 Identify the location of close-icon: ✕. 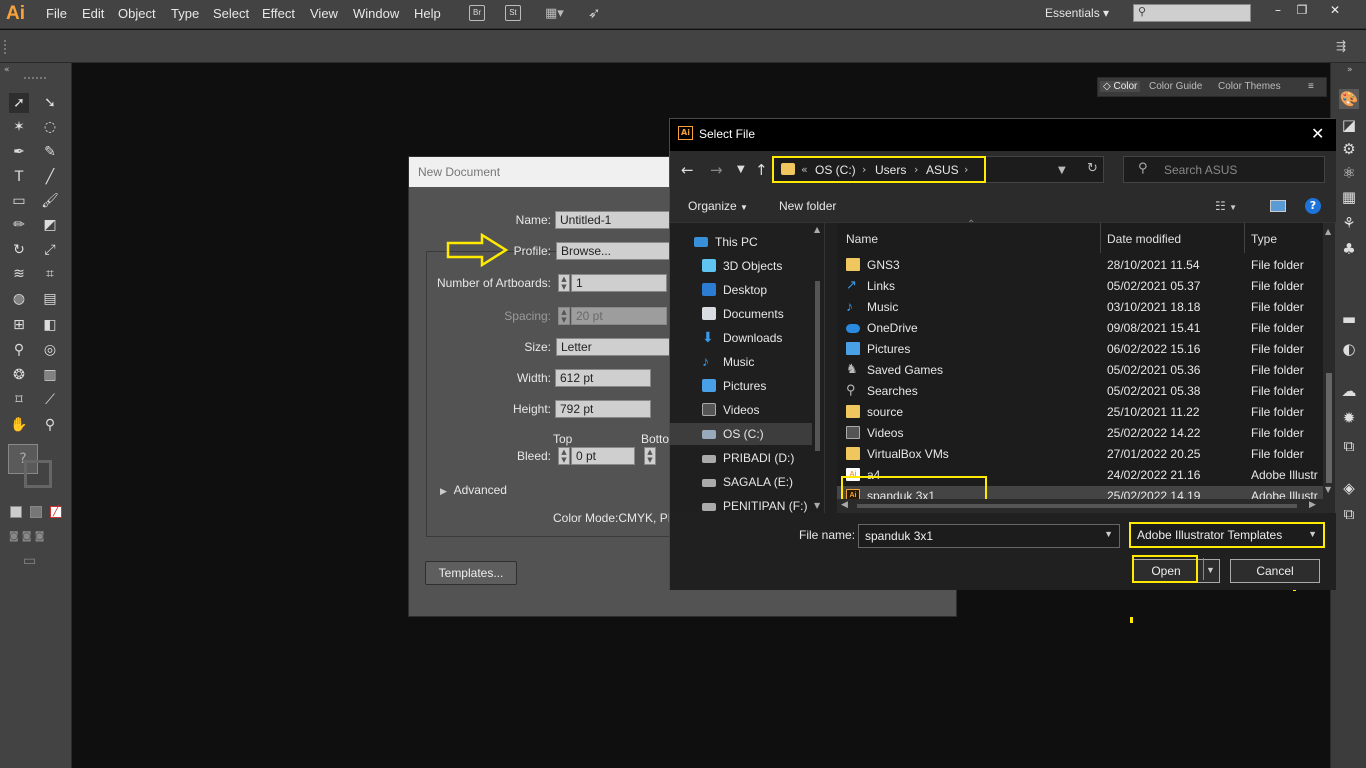
(1317, 133).